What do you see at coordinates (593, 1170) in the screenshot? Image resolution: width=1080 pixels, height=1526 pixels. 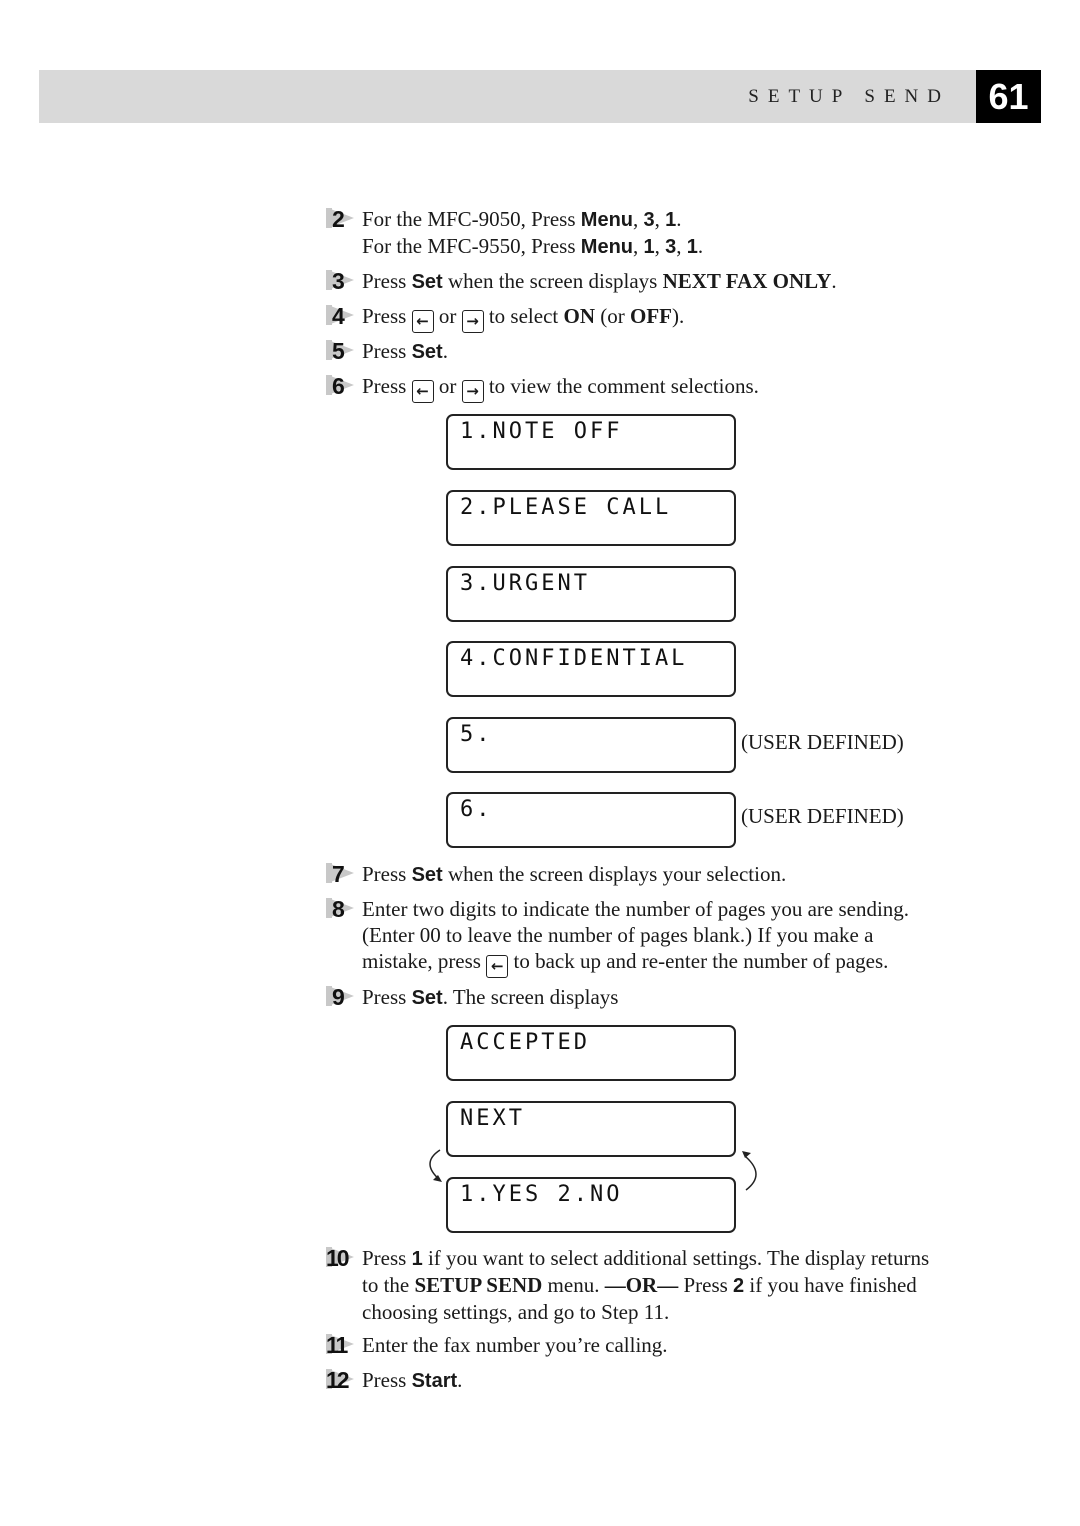 I see `cycle-arrows-icon` at bounding box center [593, 1170].